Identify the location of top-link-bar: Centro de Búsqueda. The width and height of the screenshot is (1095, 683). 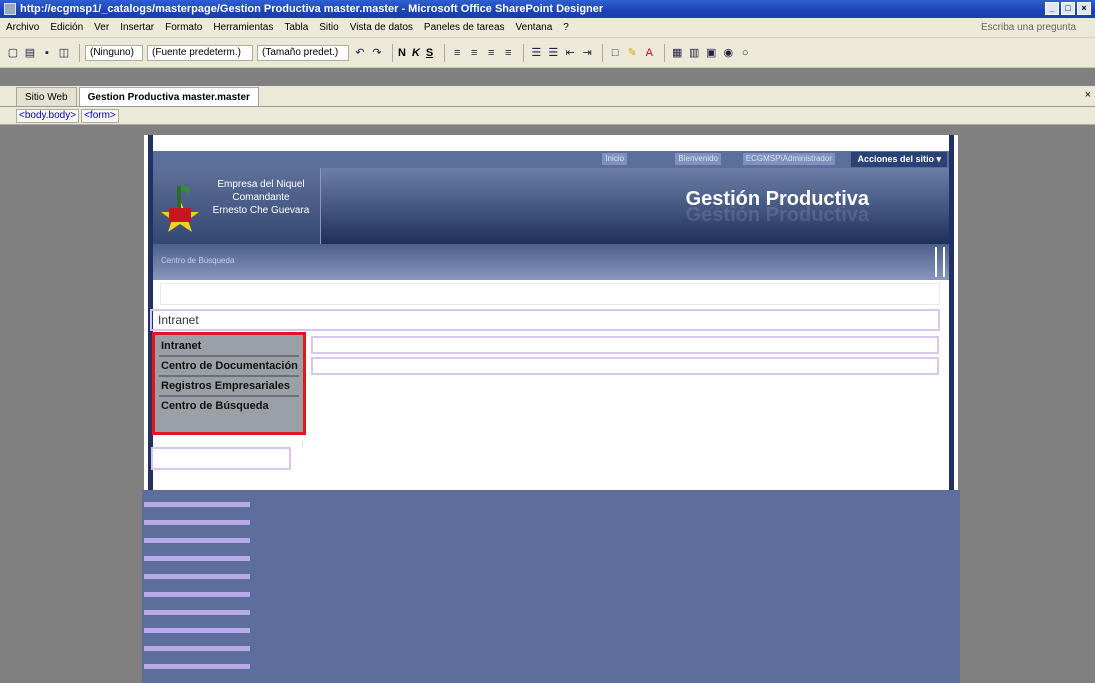
(551, 262).